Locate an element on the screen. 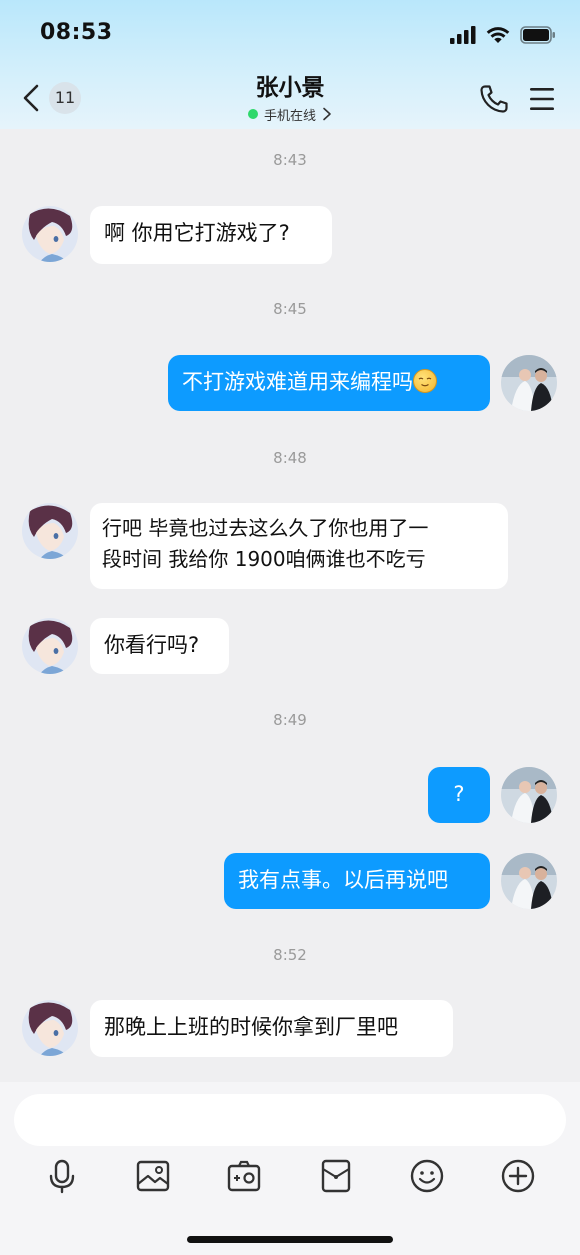 The height and width of the screenshot is (1255, 580). online-dot-icon is located at coordinates (252, 114).